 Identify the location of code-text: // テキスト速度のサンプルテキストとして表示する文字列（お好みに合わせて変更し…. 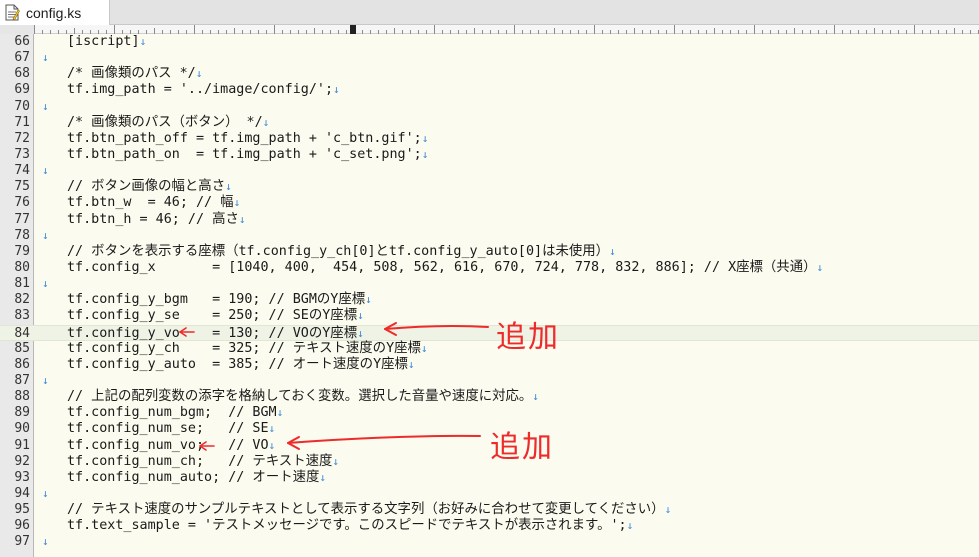
(356, 510).